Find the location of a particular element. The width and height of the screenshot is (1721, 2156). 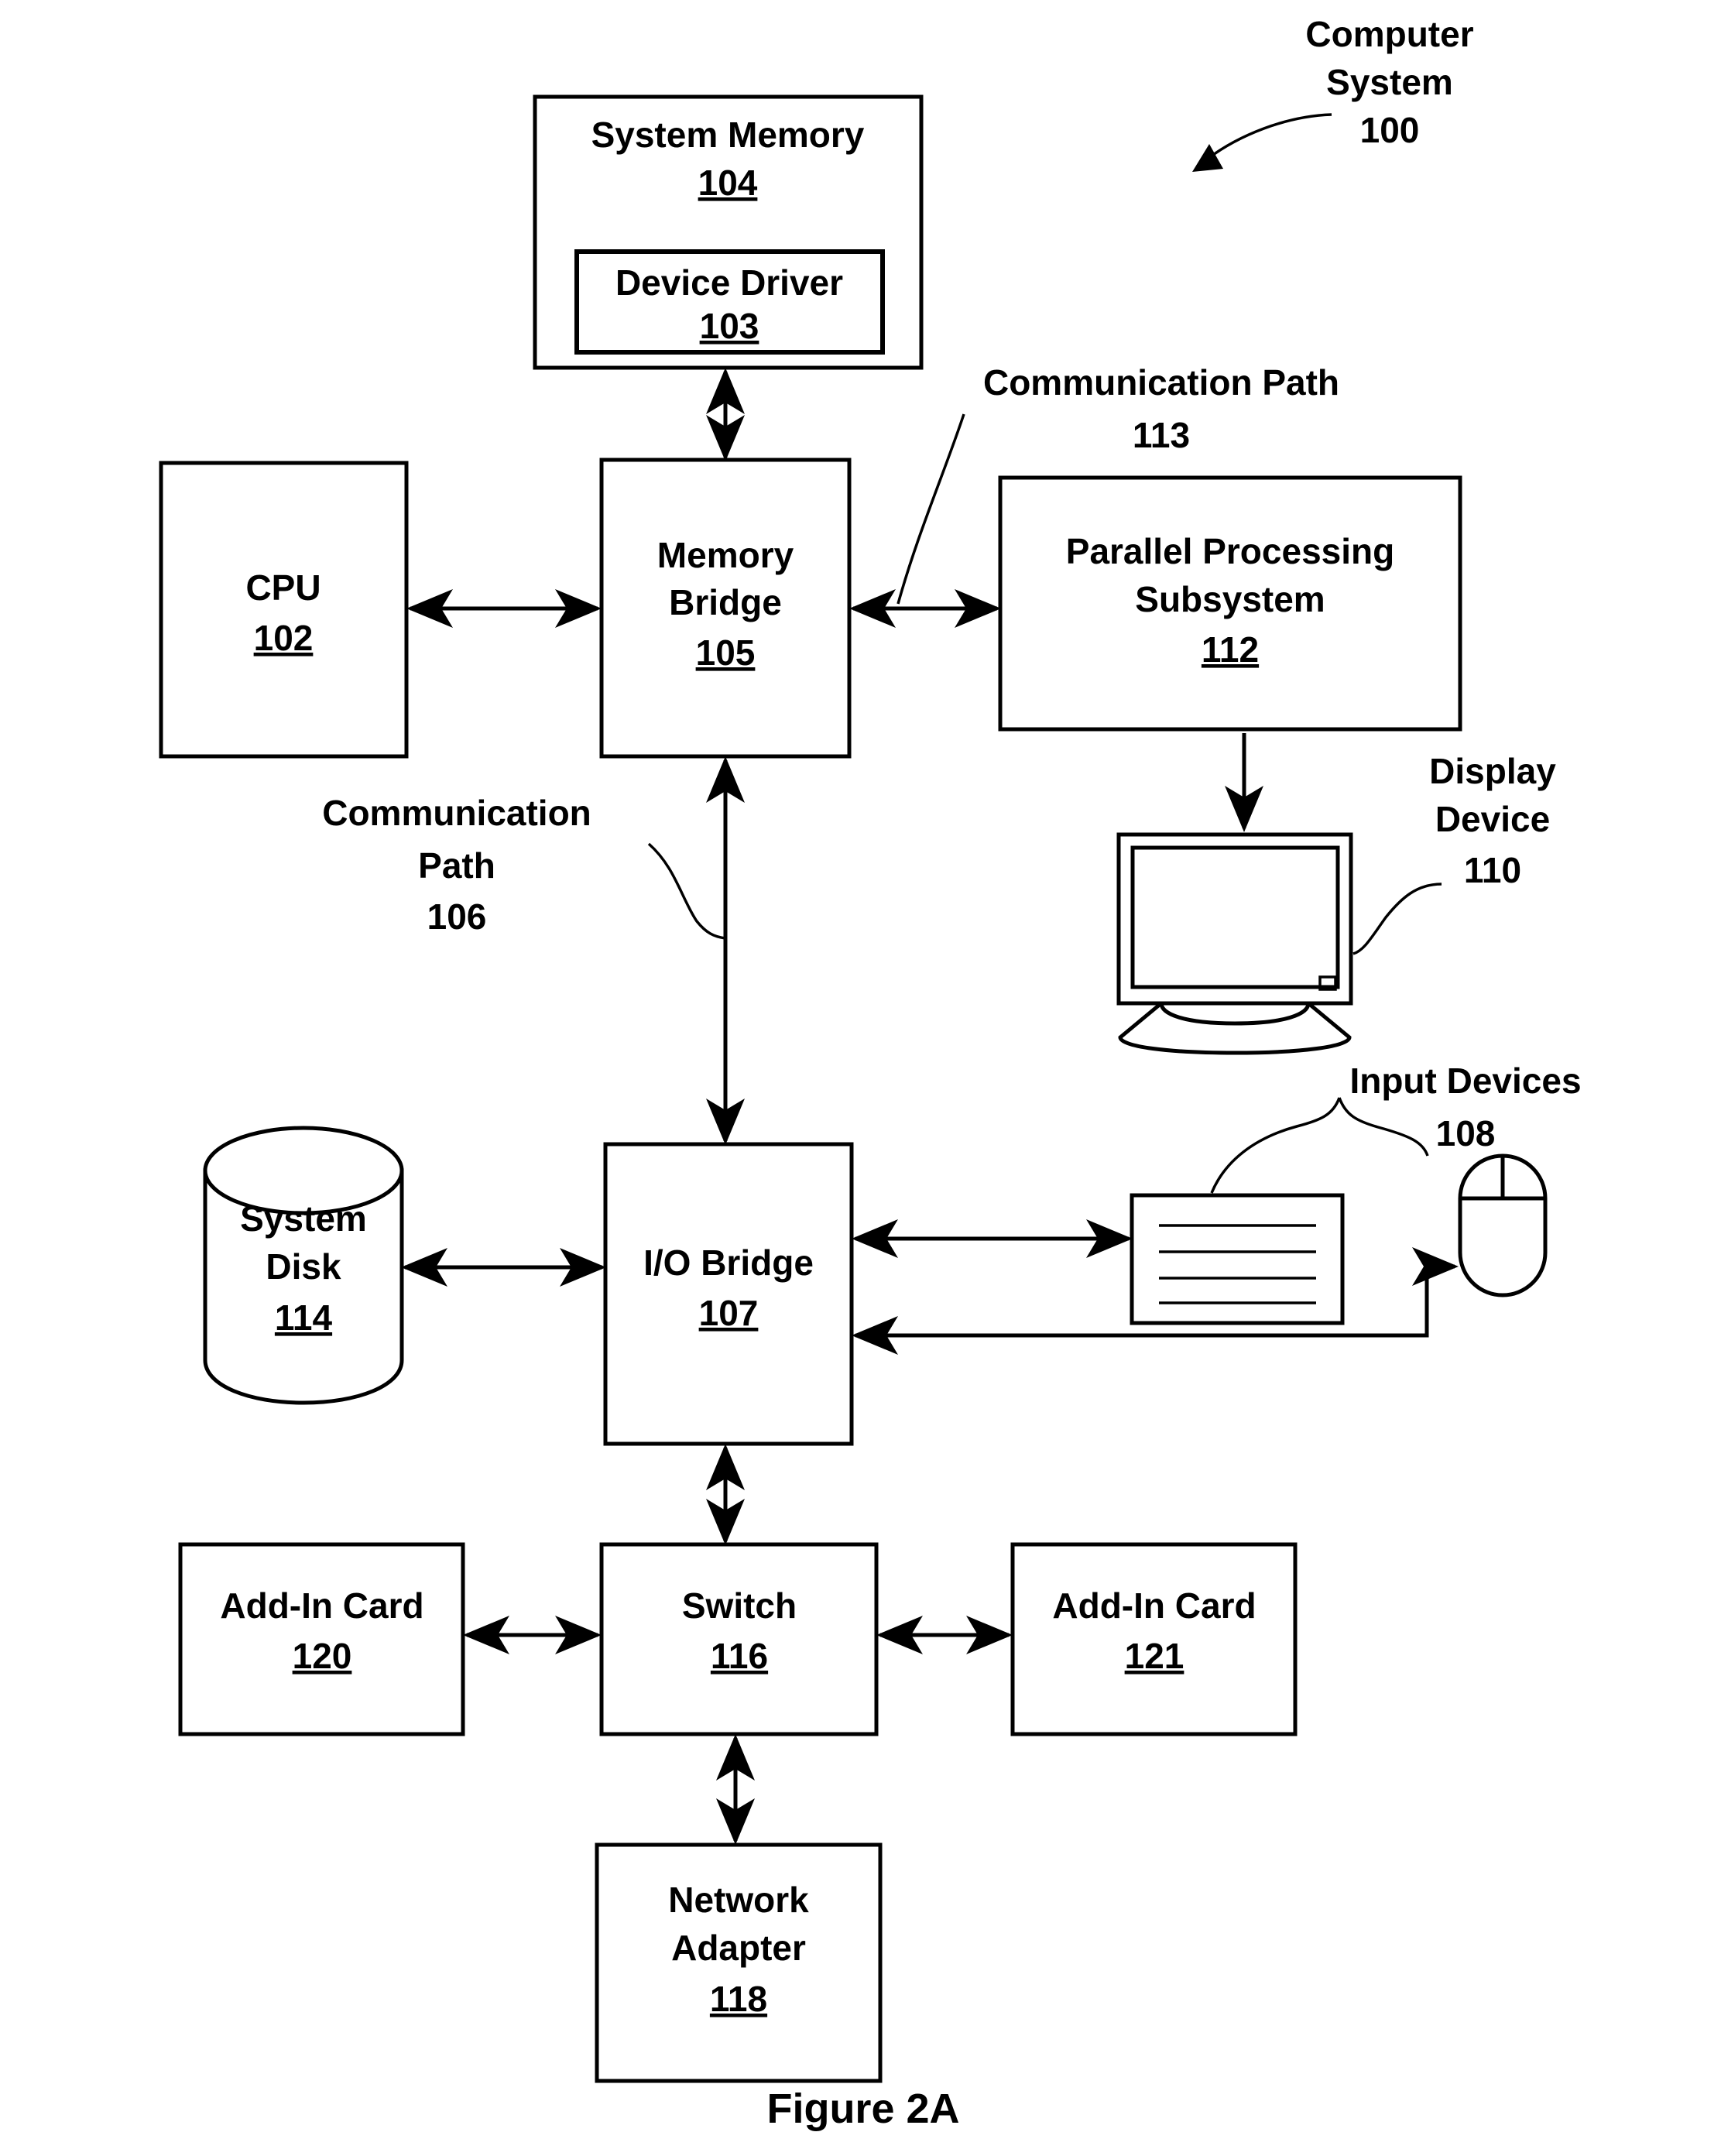

add-in-card-121-block: Add-In Card 121 is located at coordinates (1154, 1639).